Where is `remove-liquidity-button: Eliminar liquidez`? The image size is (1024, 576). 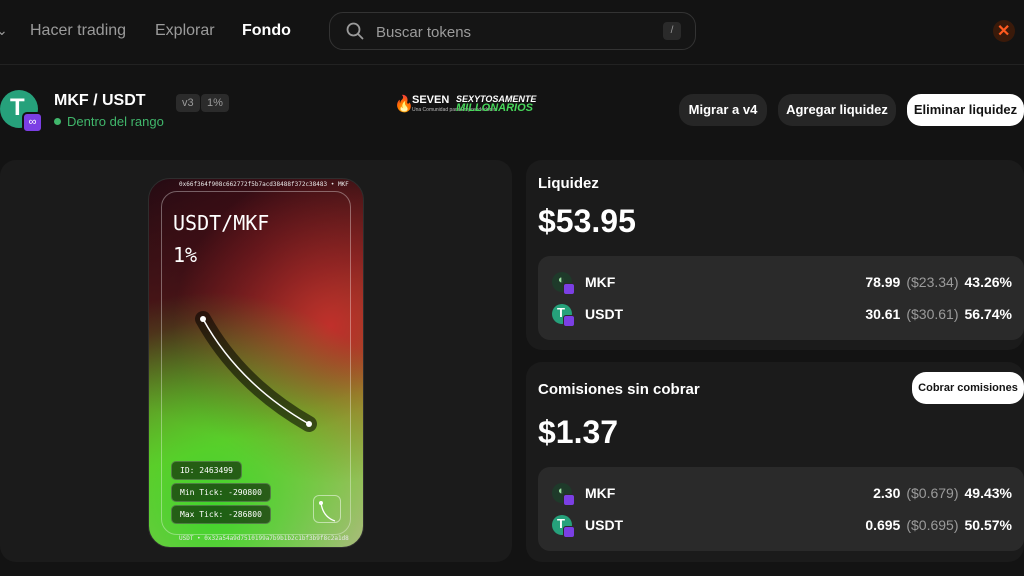 remove-liquidity-button: Eliminar liquidez is located at coordinates (965, 110).